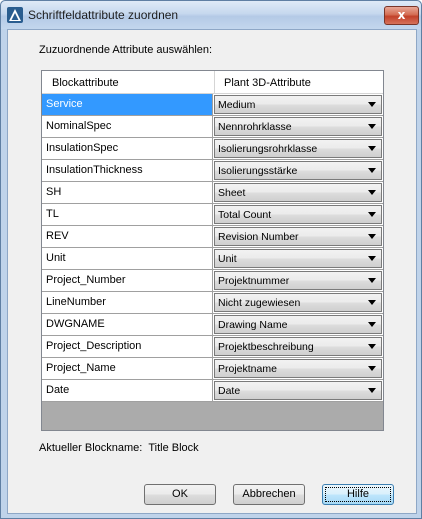  I want to click on plant3d-attribute-dropdown: Projektnummer, so click(298, 280).